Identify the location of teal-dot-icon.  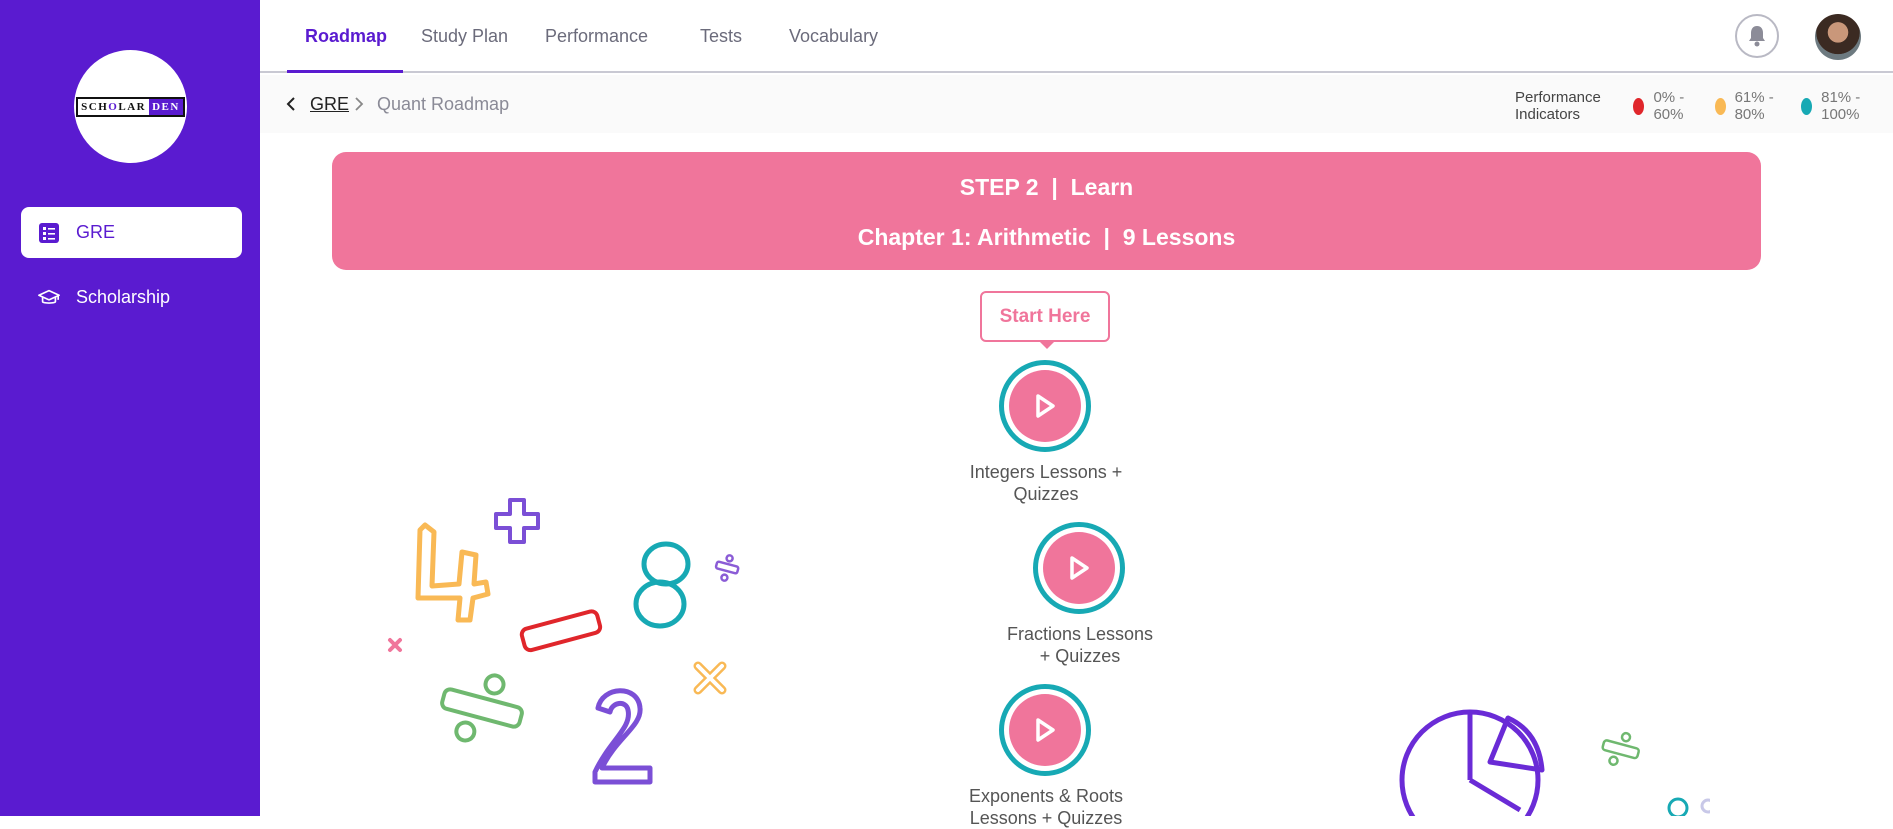
(1807, 106).